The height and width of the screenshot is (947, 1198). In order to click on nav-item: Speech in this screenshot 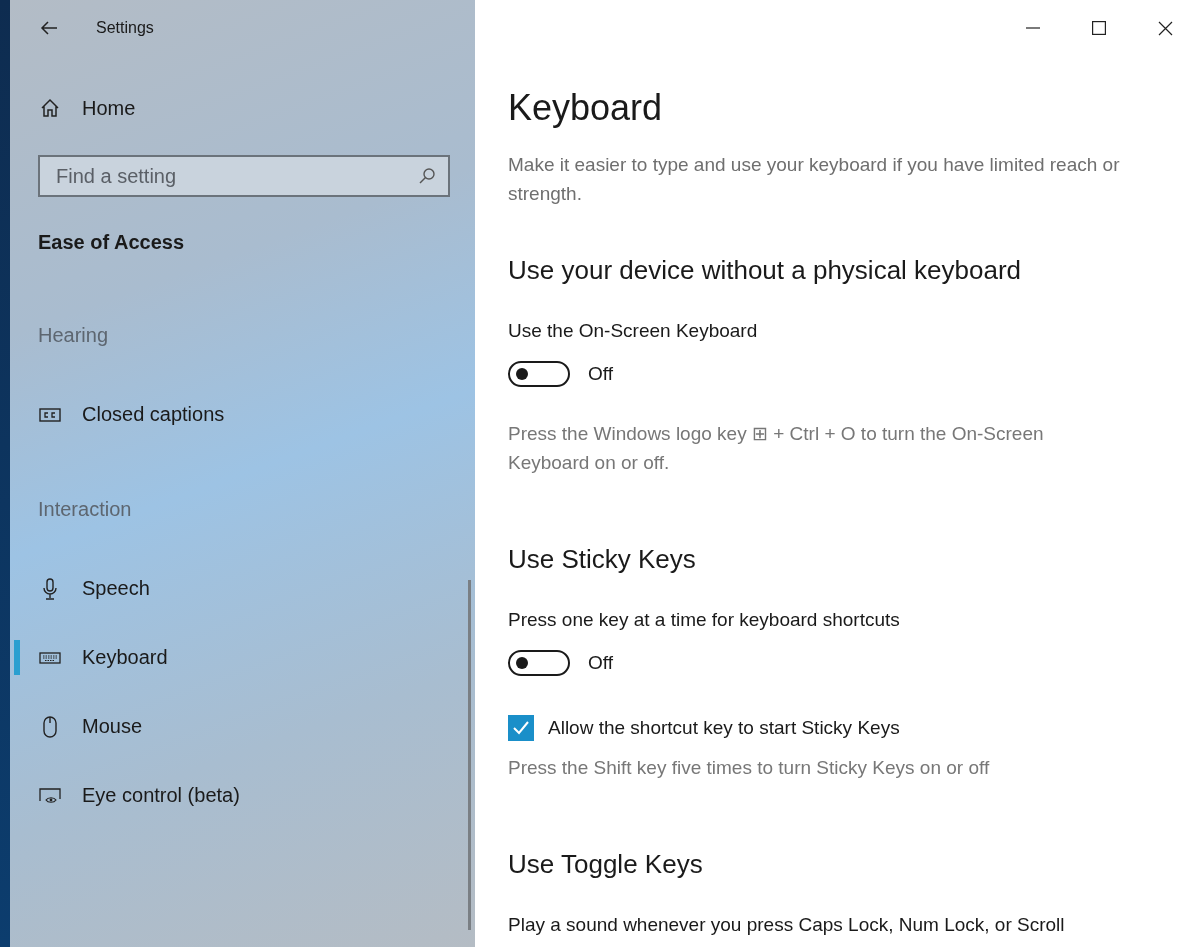, I will do `click(242, 588)`.